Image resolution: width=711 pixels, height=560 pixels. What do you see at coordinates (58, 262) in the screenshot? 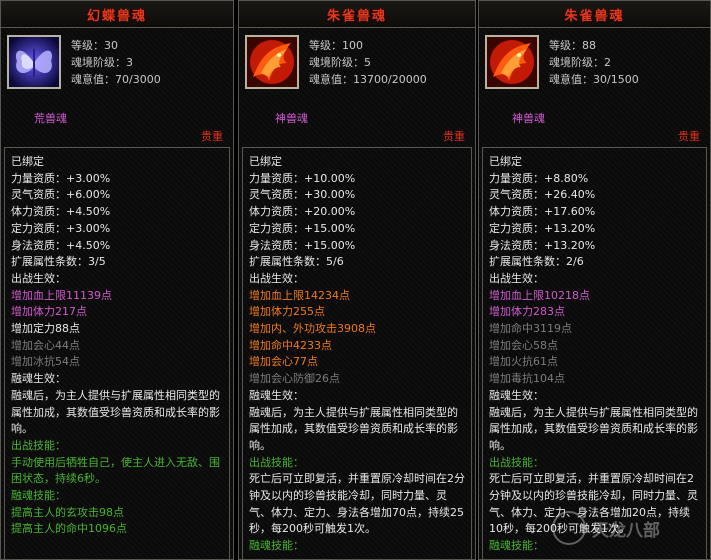
I see `description-line: 扩展属性条数：3/5` at bounding box center [58, 262].